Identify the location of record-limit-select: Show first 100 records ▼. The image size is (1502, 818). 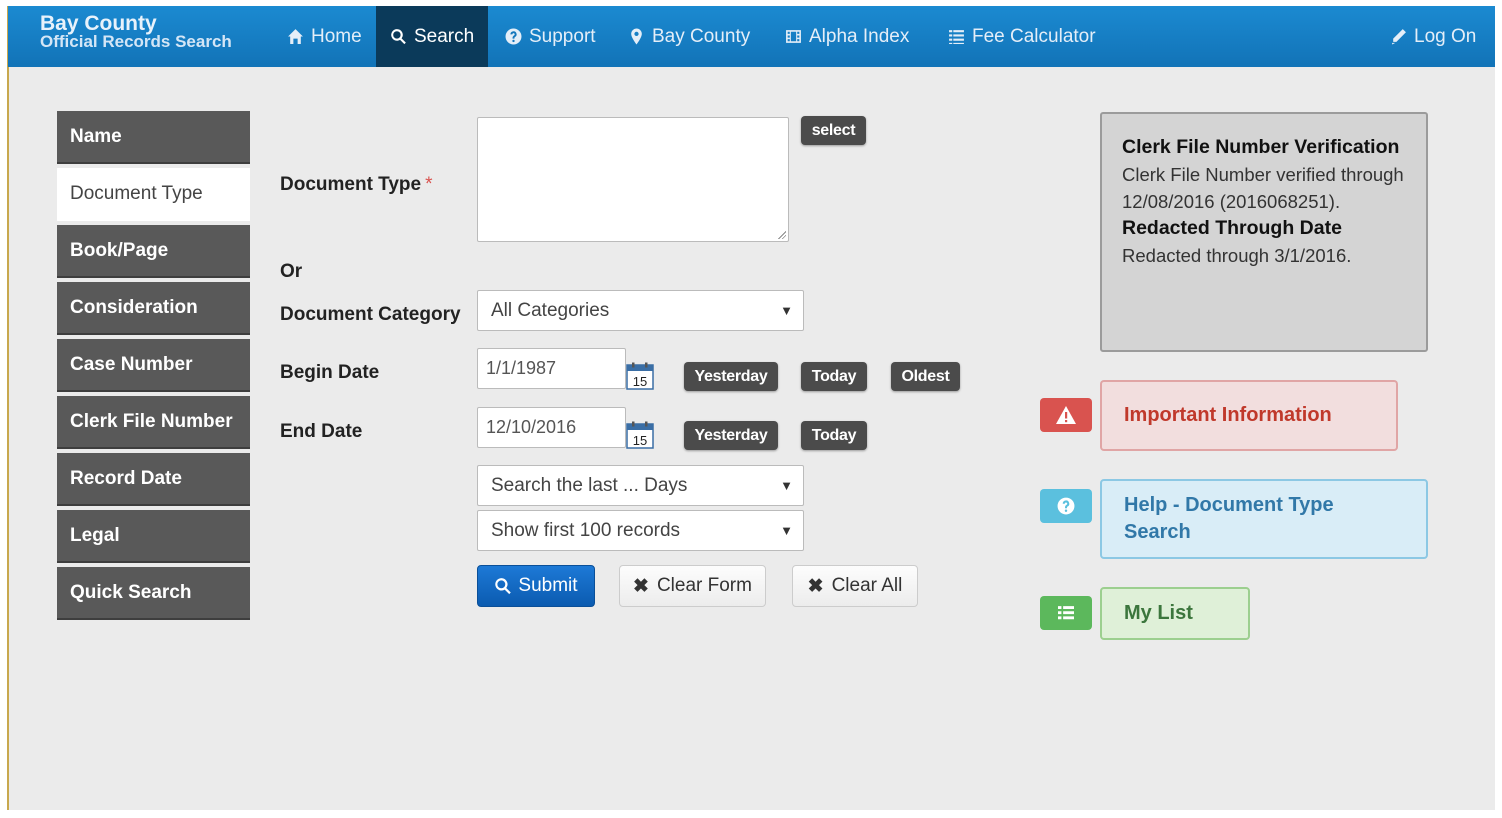
(640, 530).